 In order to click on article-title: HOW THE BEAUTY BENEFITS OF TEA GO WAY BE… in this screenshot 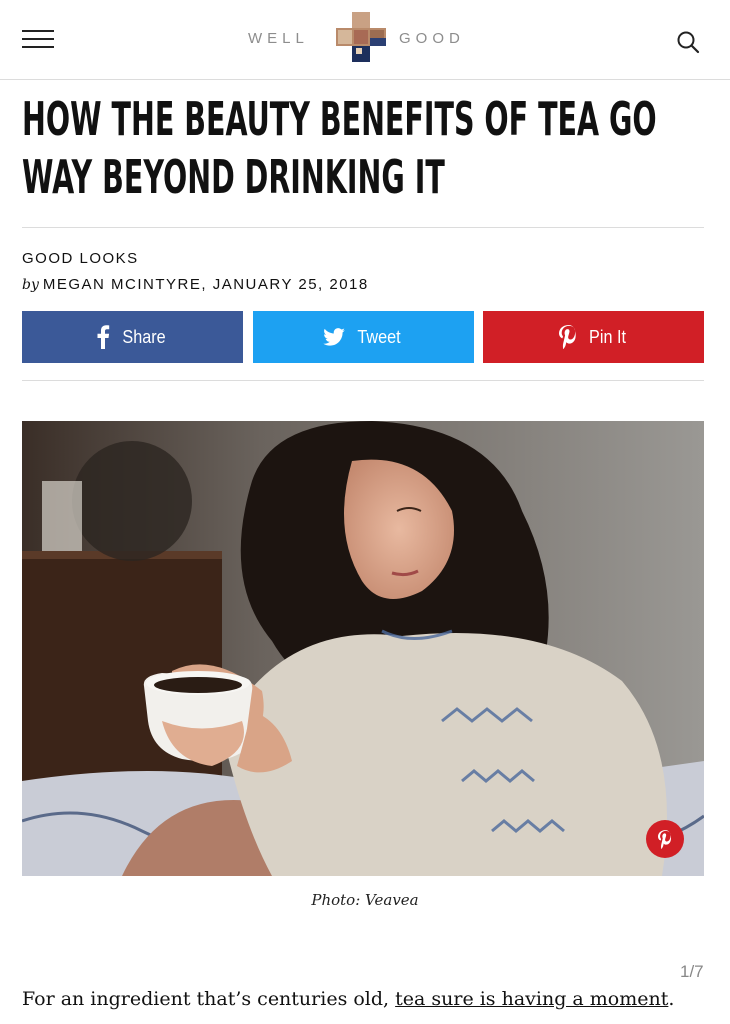, I will do `click(339, 148)`.